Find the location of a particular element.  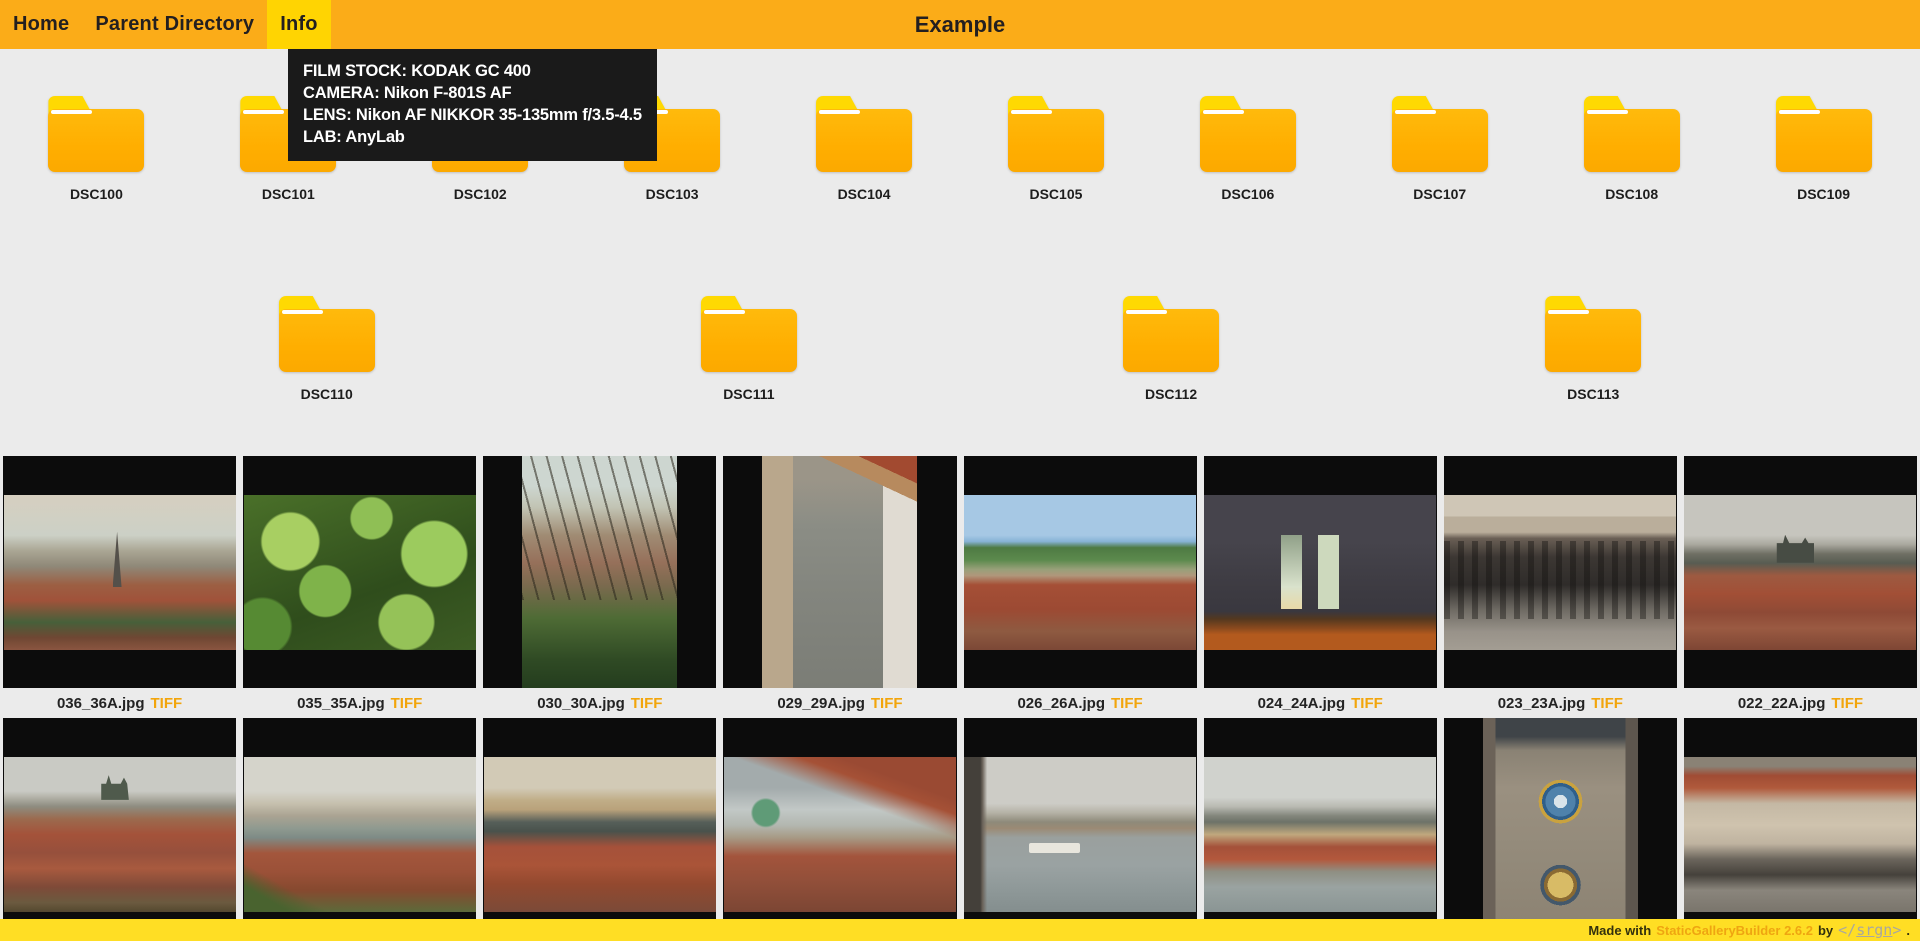

thumbnail-026-26a is located at coordinates (1080, 572).